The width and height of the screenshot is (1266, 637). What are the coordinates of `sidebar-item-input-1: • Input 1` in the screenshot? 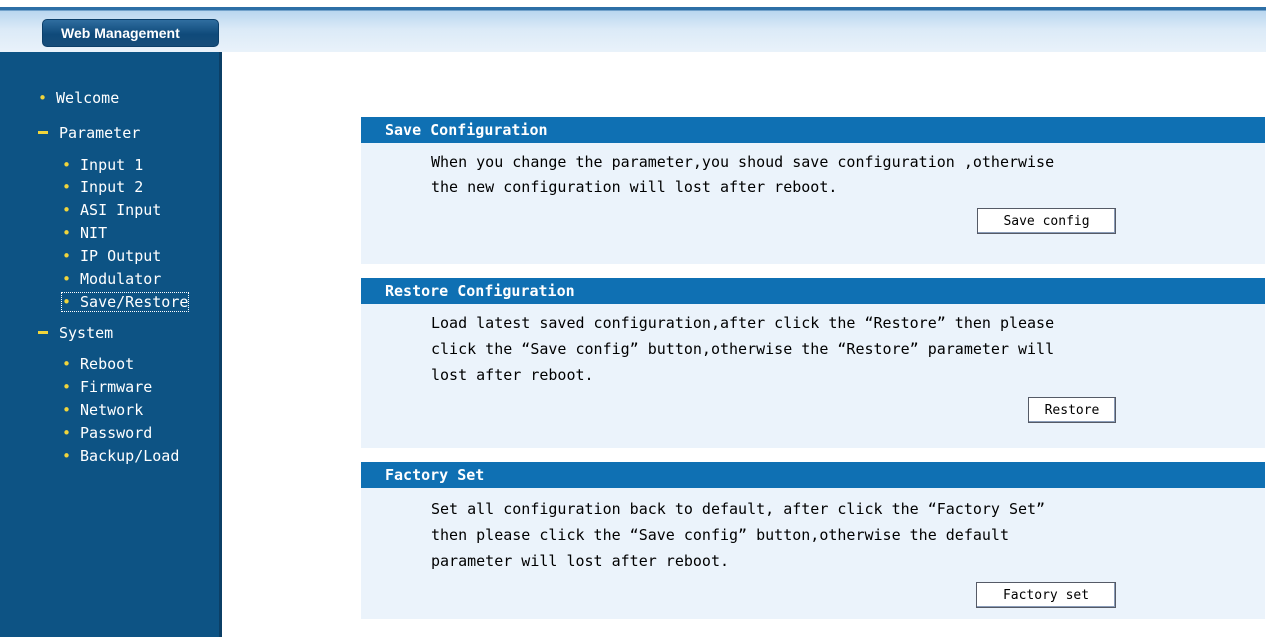 It's located at (102, 165).